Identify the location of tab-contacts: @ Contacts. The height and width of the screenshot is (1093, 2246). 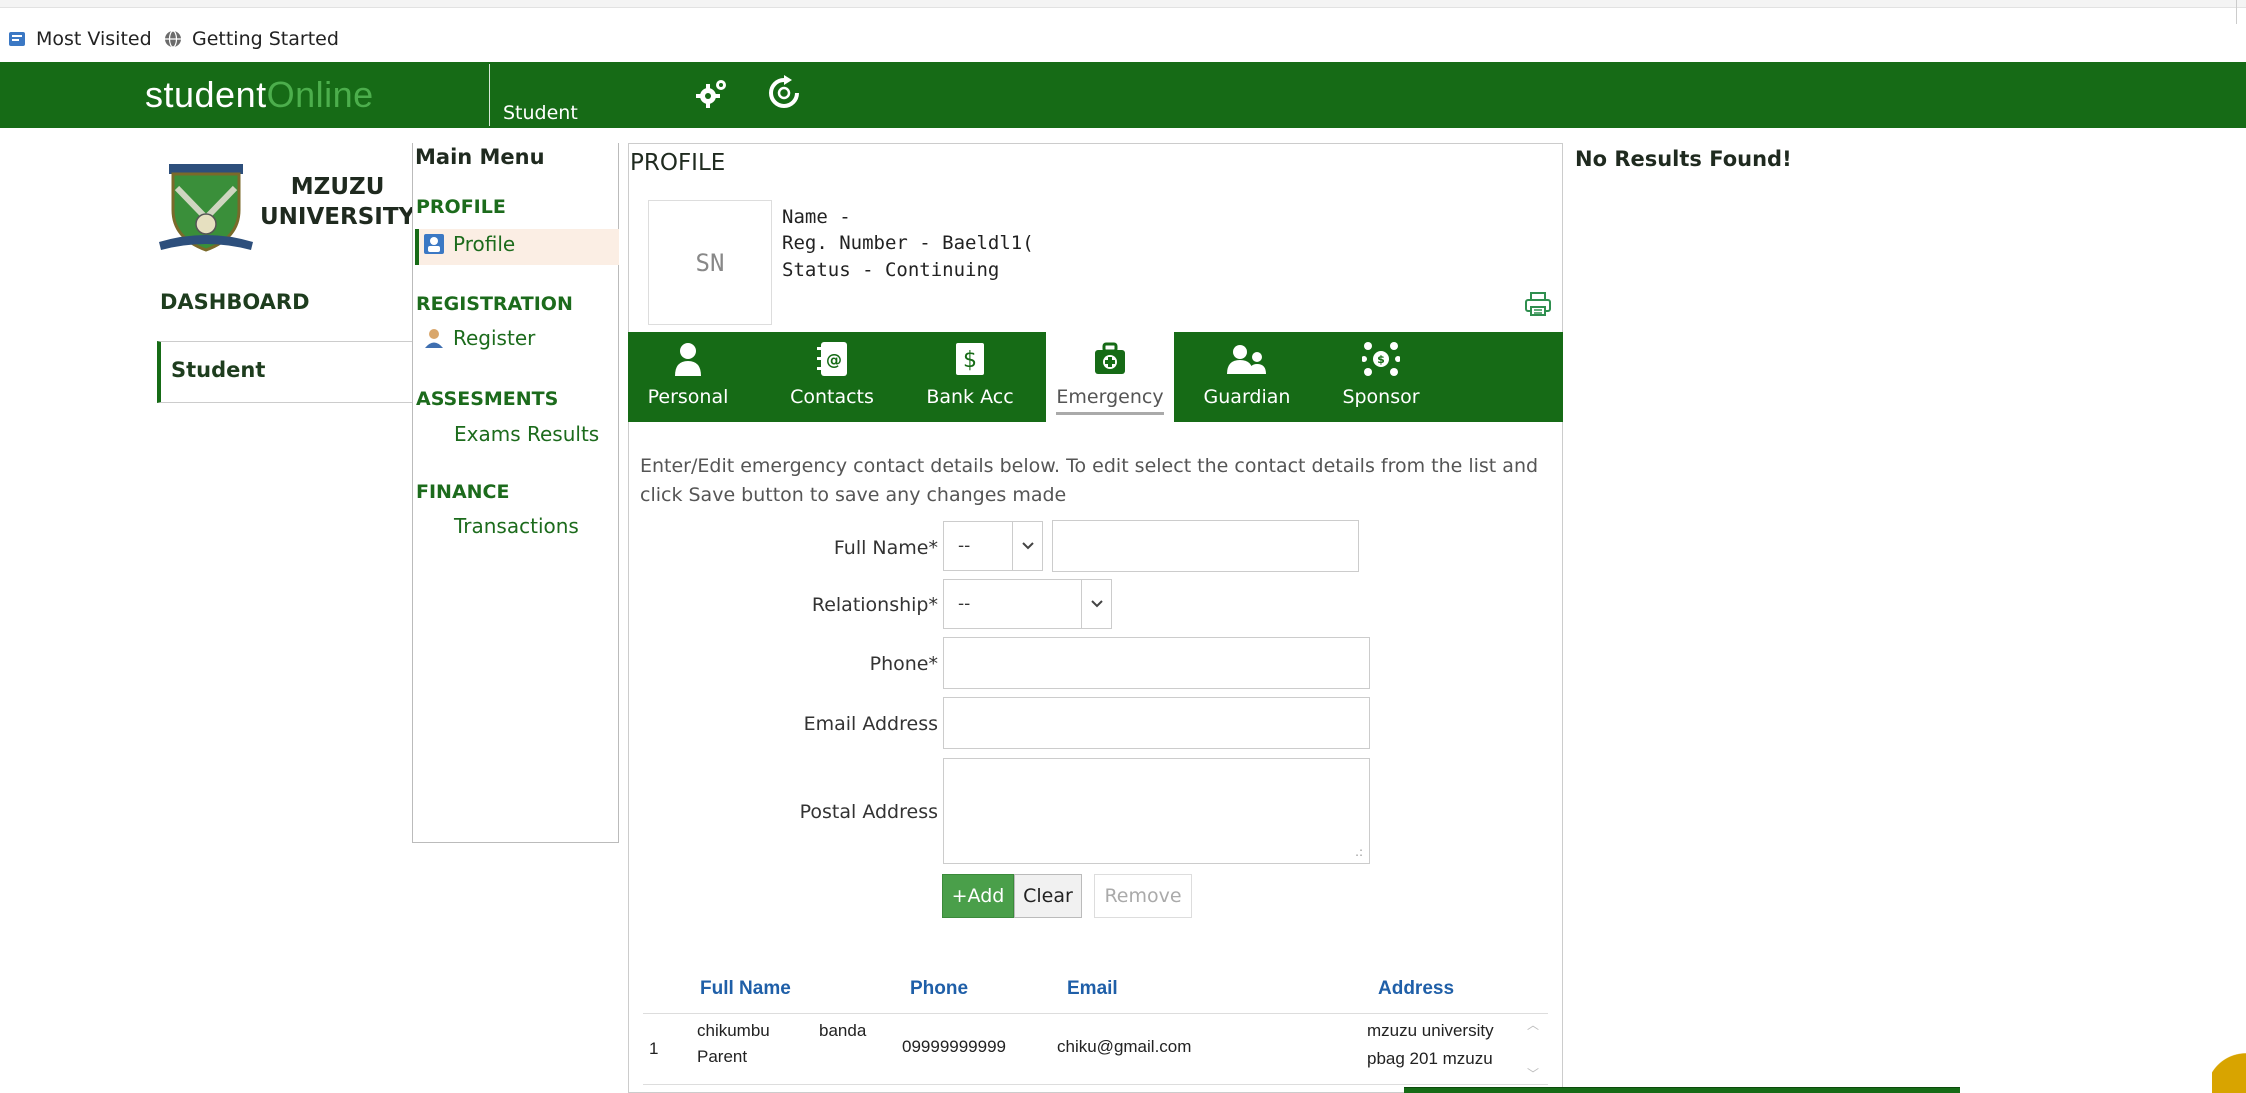
(832, 377).